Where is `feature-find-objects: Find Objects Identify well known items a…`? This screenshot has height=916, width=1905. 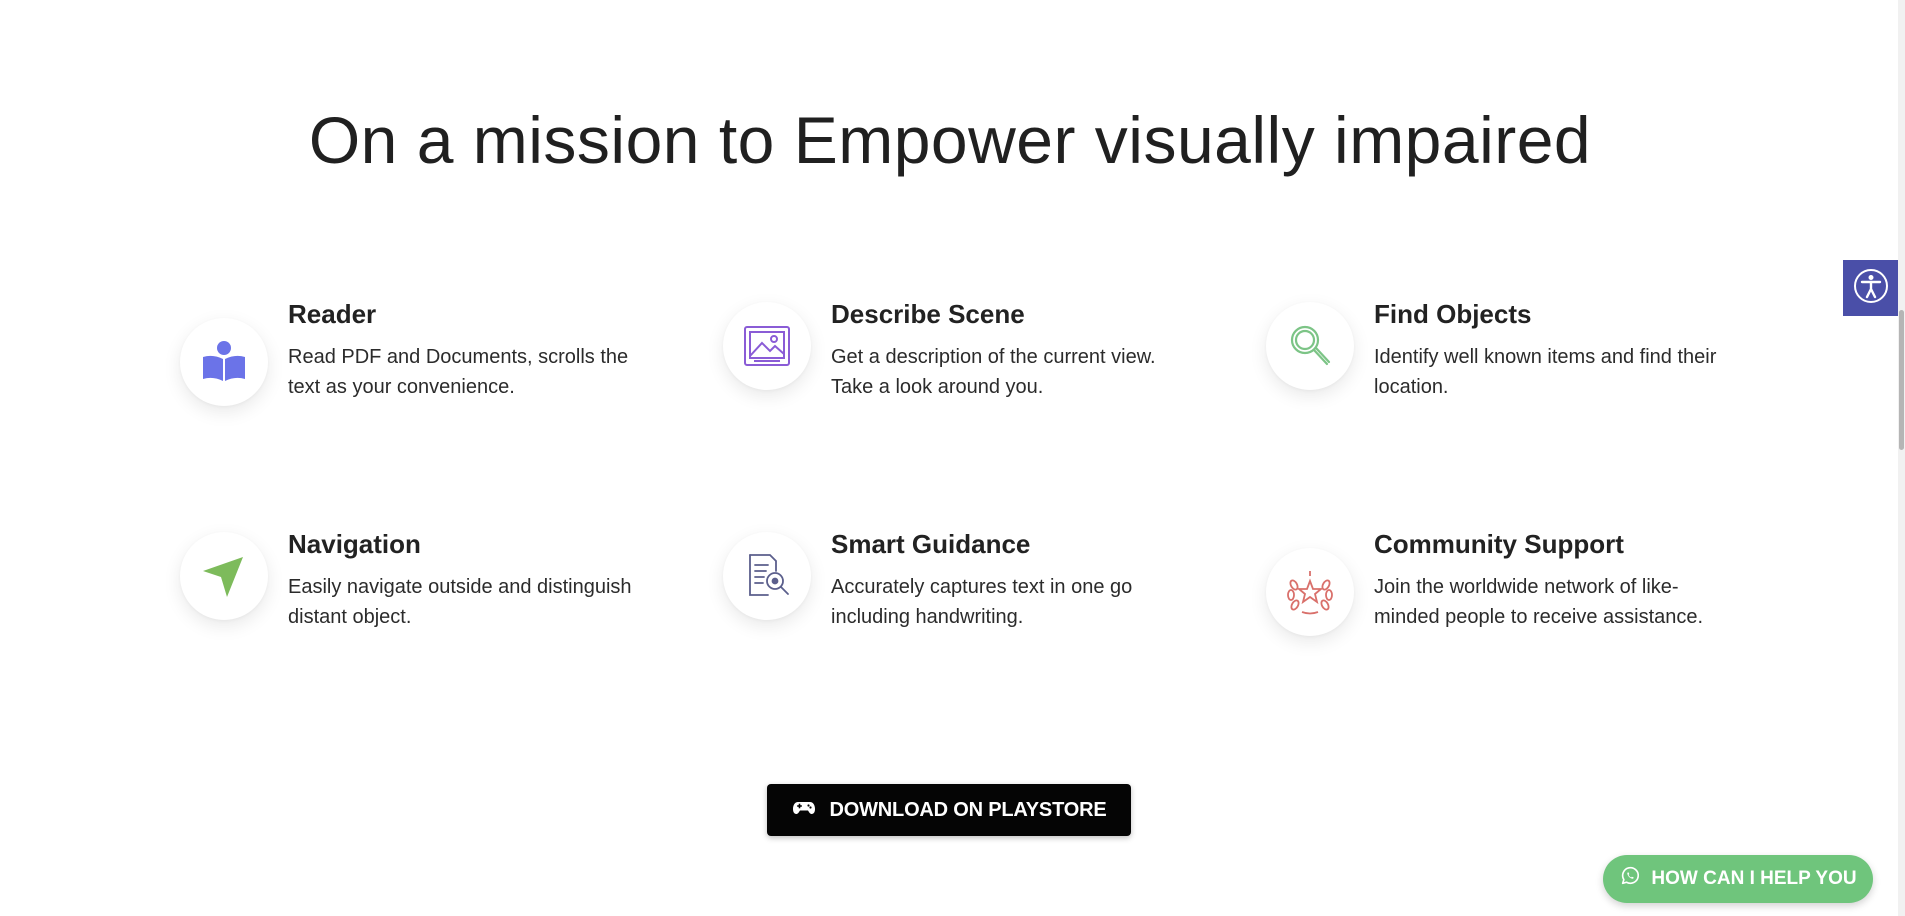
feature-find-objects: Find Objects Identify well known items a… is located at coordinates (1506, 378).